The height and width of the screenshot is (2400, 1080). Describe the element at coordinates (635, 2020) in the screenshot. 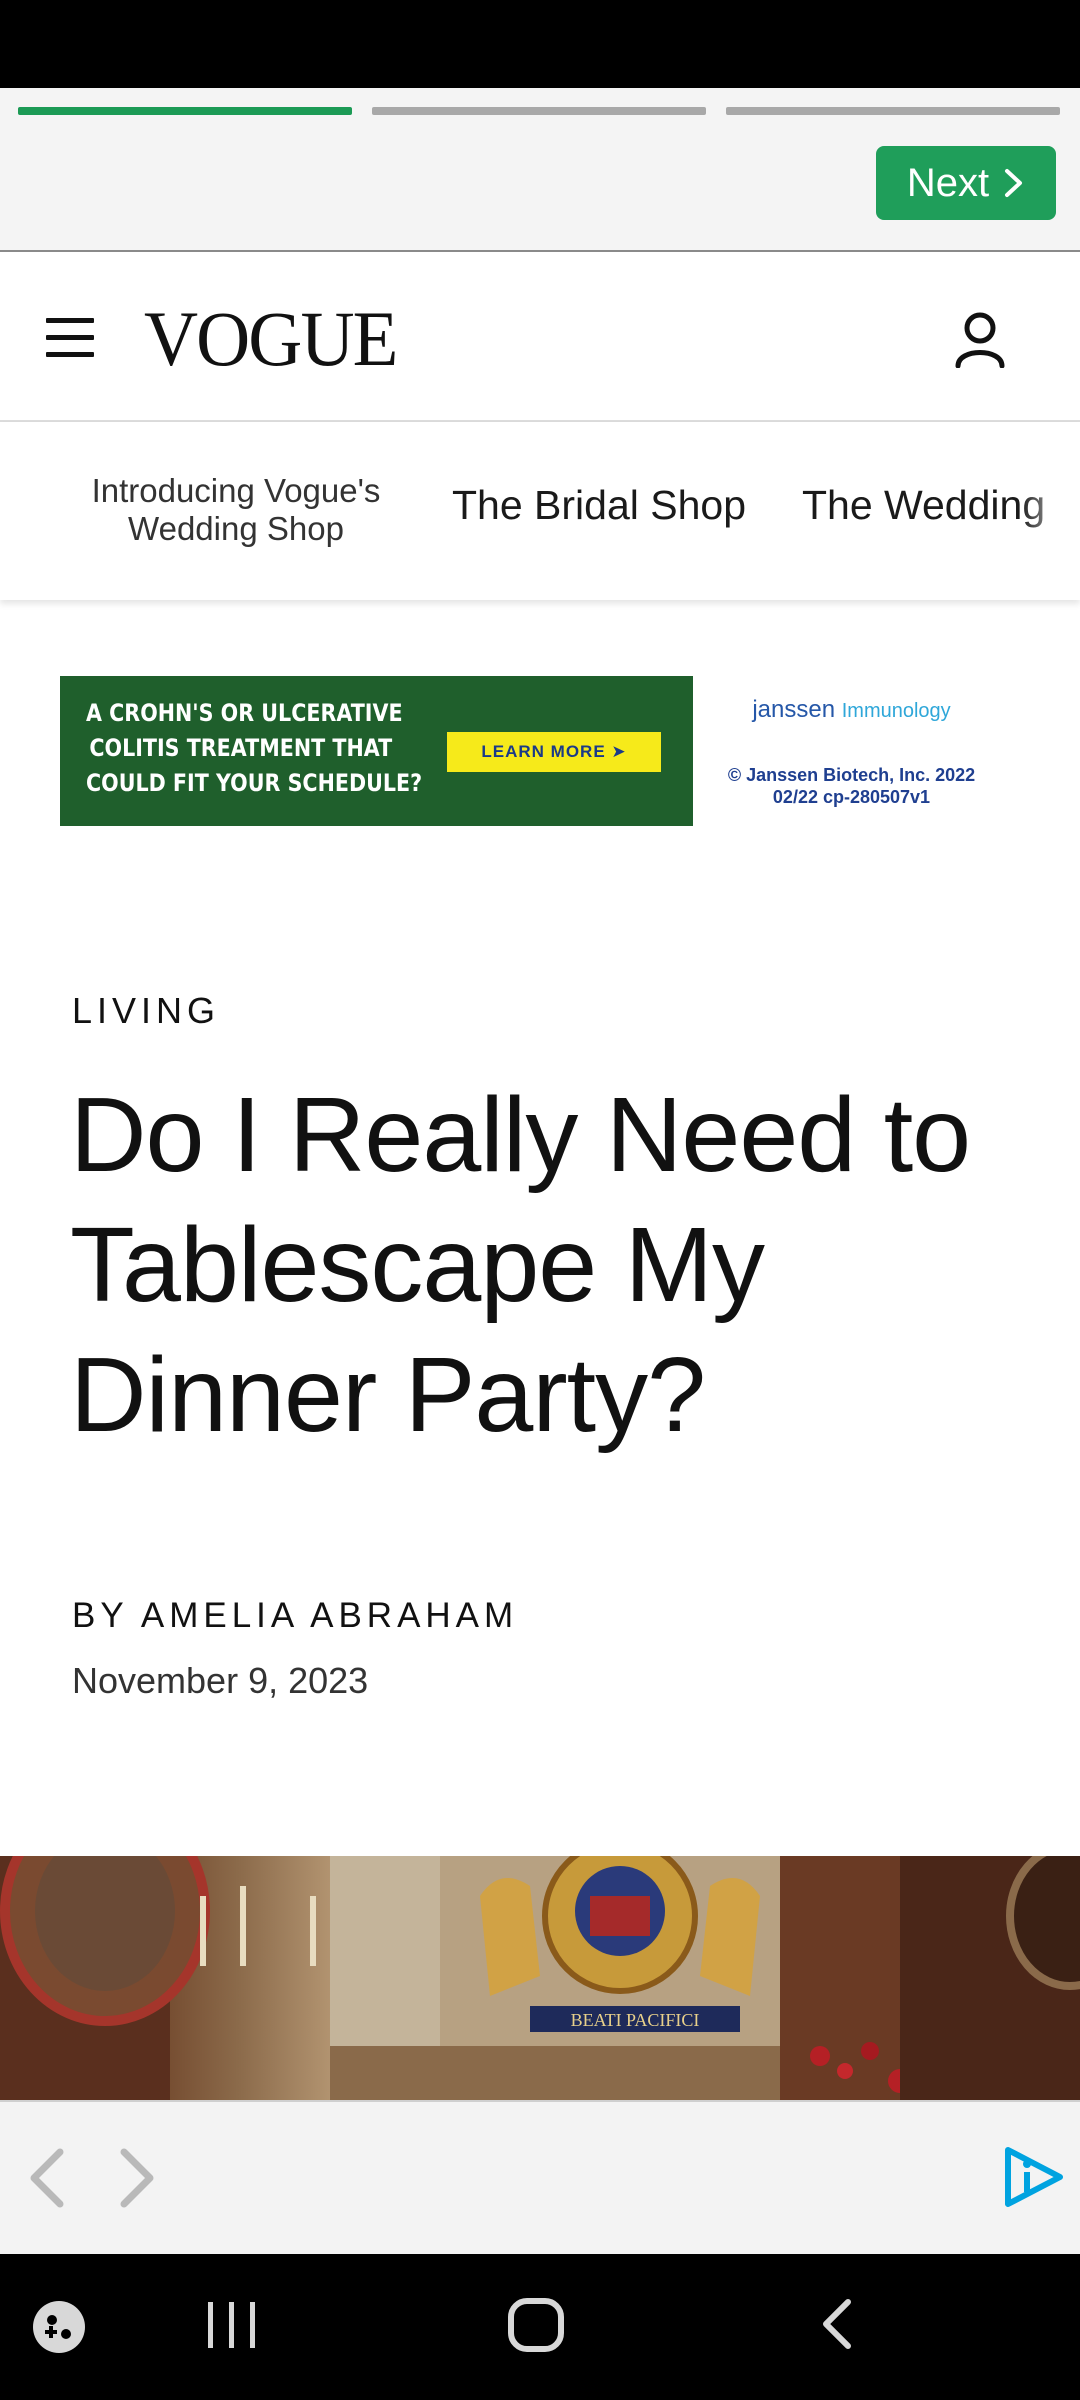

I see `motto-text: BEATI PACIFICI` at that location.